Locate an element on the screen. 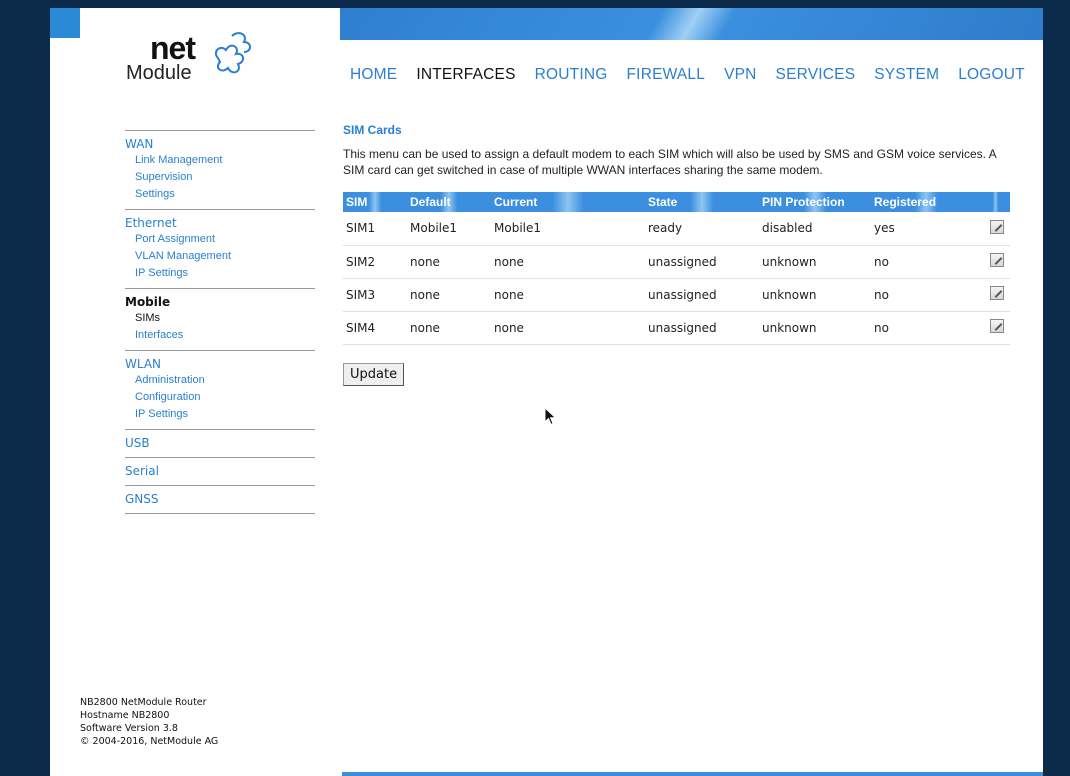  sidebar-heading-usb: USB is located at coordinates (220, 443).